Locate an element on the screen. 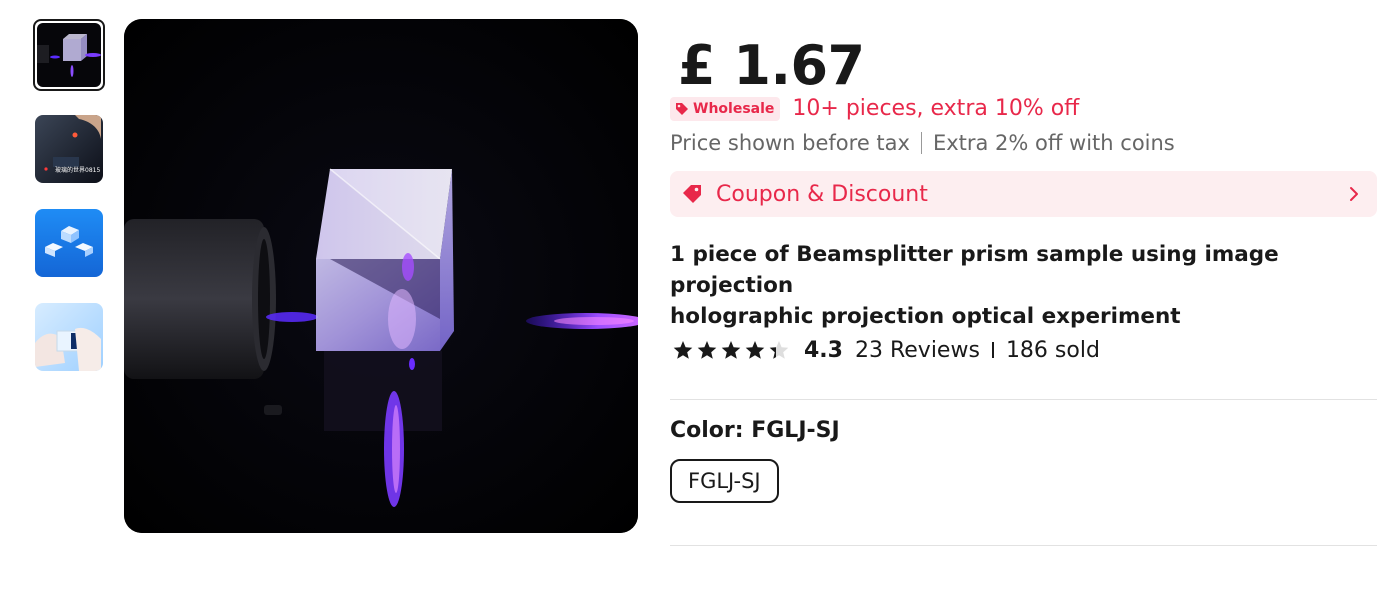 The image size is (1392, 594). sold-count: 186 sold is located at coordinates (1052, 350).